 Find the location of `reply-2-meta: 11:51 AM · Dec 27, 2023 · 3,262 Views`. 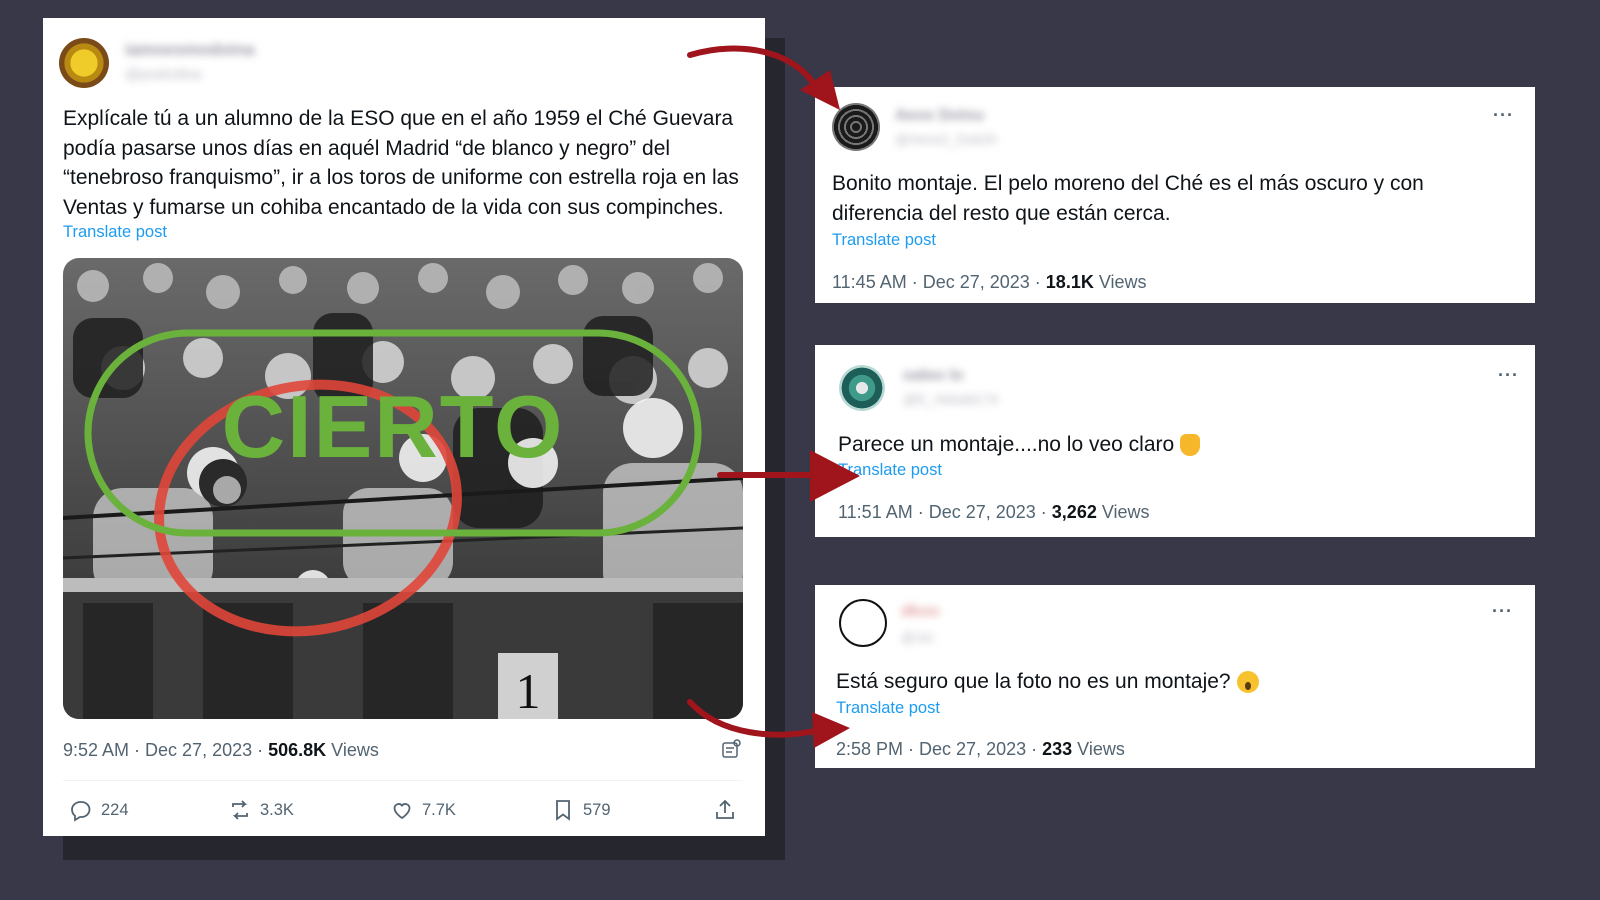

reply-2-meta: 11:51 AM · Dec 27, 2023 · 3,262 Views is located at coordinates (994, 512).